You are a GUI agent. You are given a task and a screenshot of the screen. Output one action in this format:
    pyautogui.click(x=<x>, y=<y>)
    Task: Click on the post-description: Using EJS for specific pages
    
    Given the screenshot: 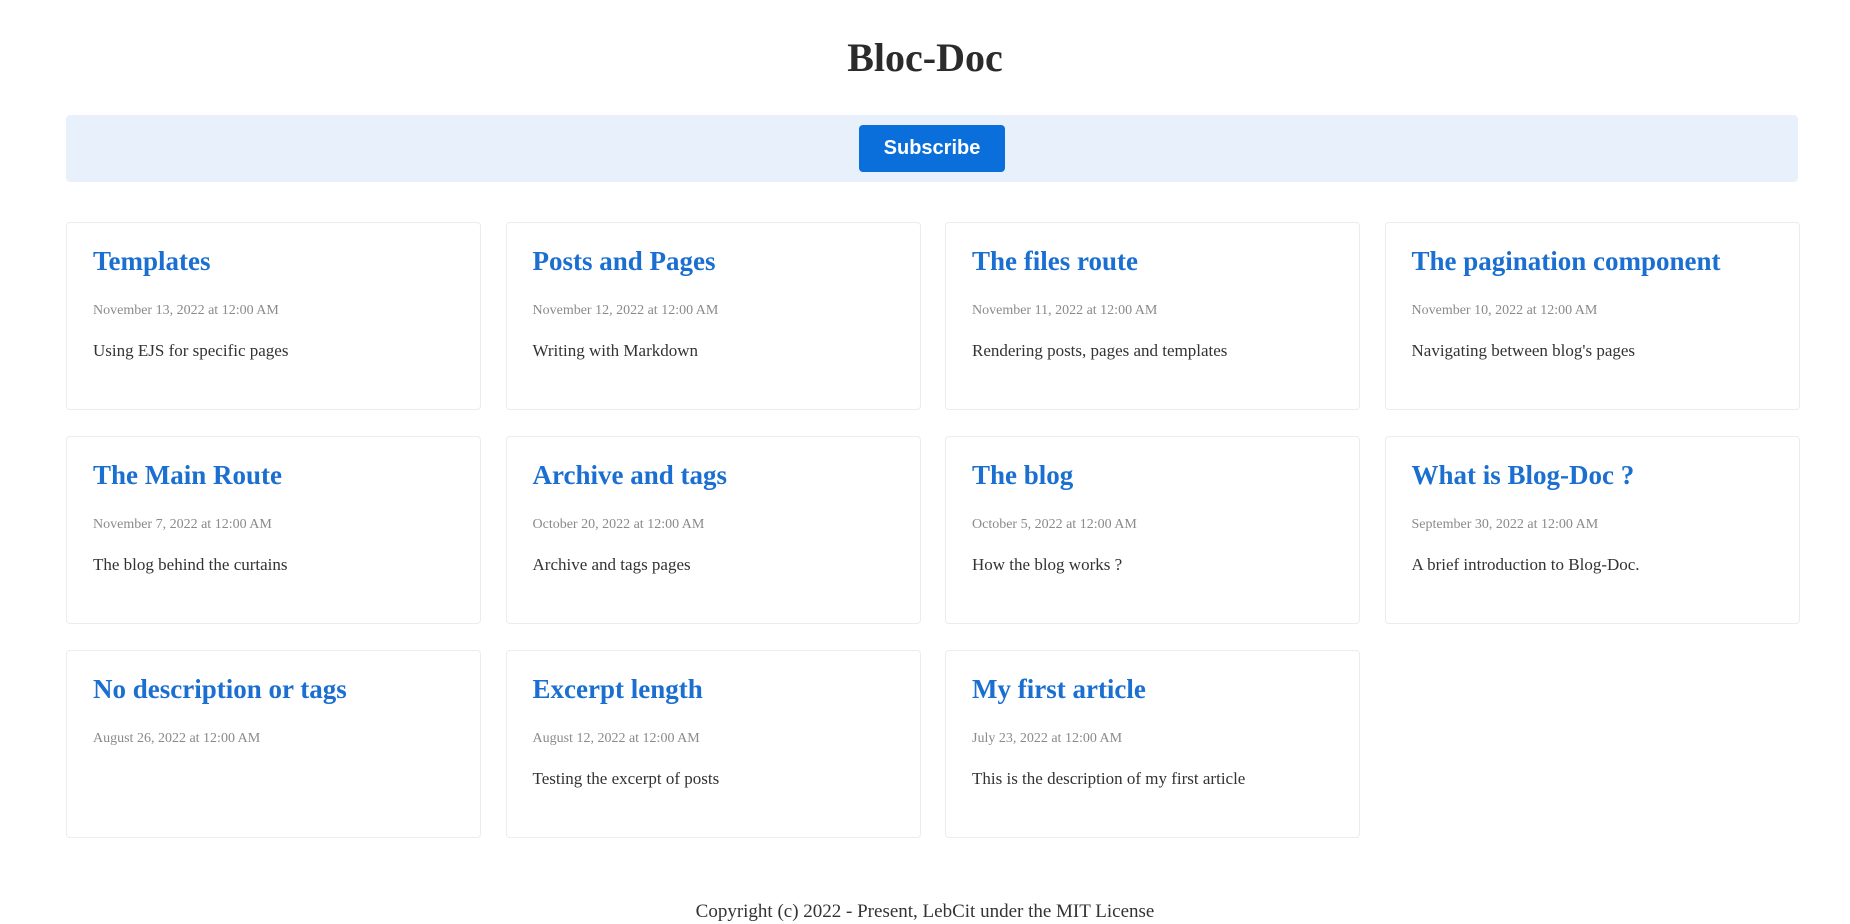 What is the action you would take?
    pyautogui.click(x=191, y=350)
    